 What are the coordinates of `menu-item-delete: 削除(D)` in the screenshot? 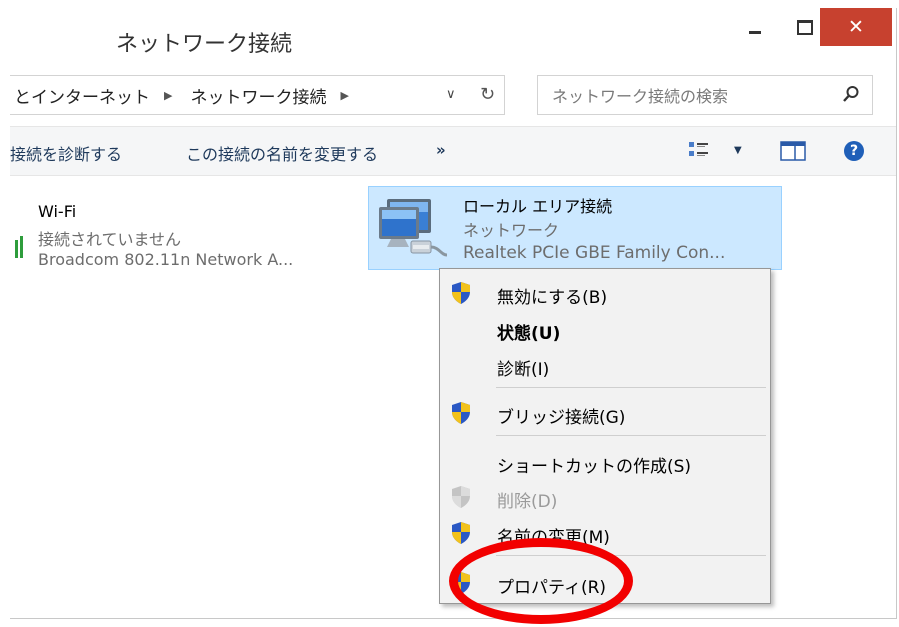 It's located at (605, 496).